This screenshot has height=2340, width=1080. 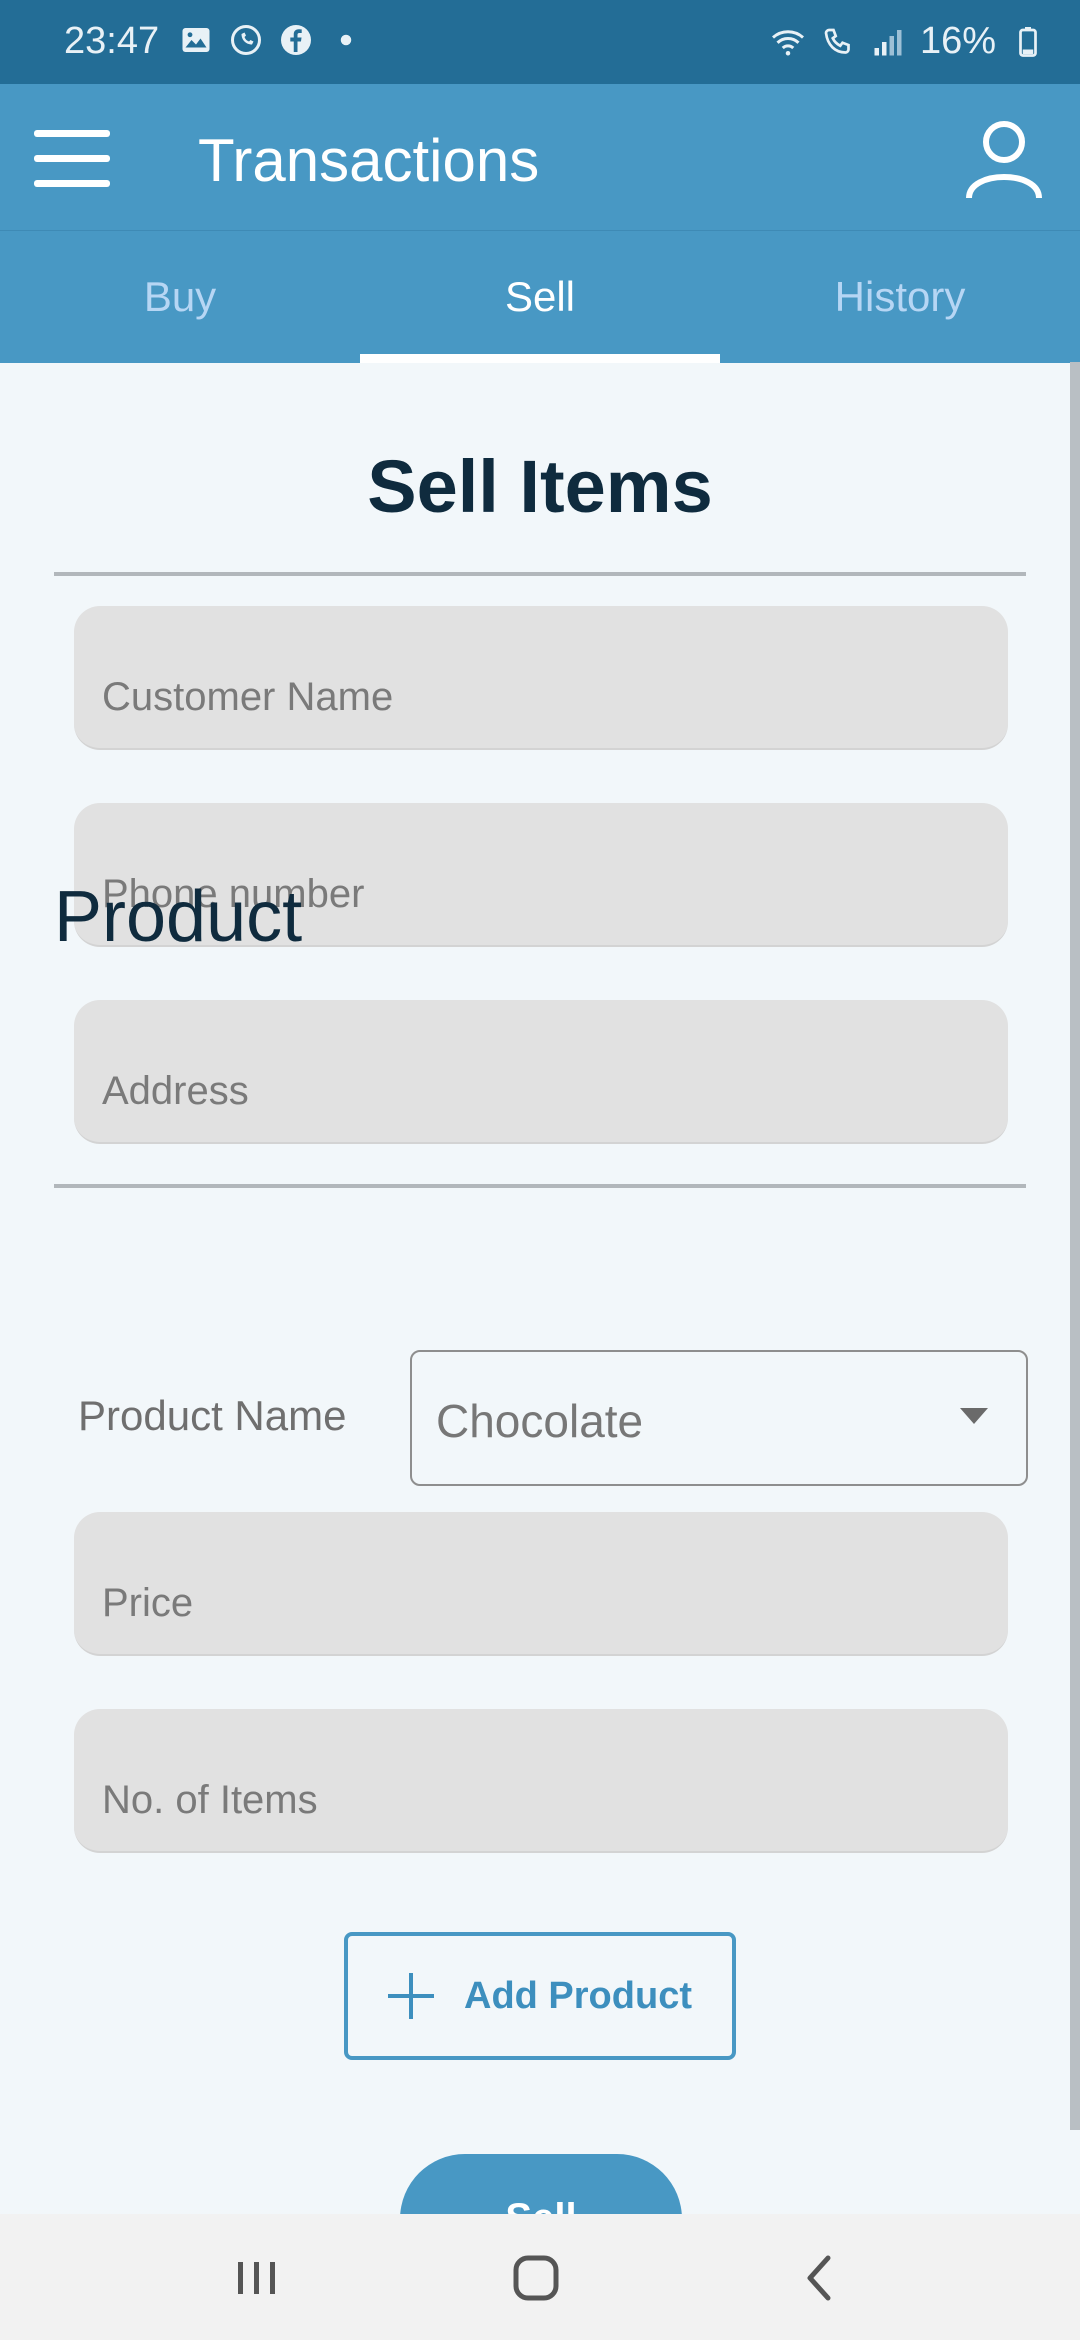 What do you see at coordinates (908, 41) in the screenshot?
I see `system-icons: 16%` at bounding box center [908, 41].